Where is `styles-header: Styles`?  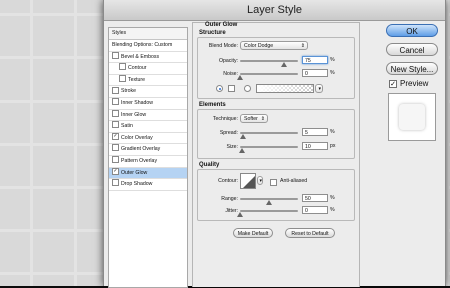 styles-header: Styles is located at coordinates (148, 34).